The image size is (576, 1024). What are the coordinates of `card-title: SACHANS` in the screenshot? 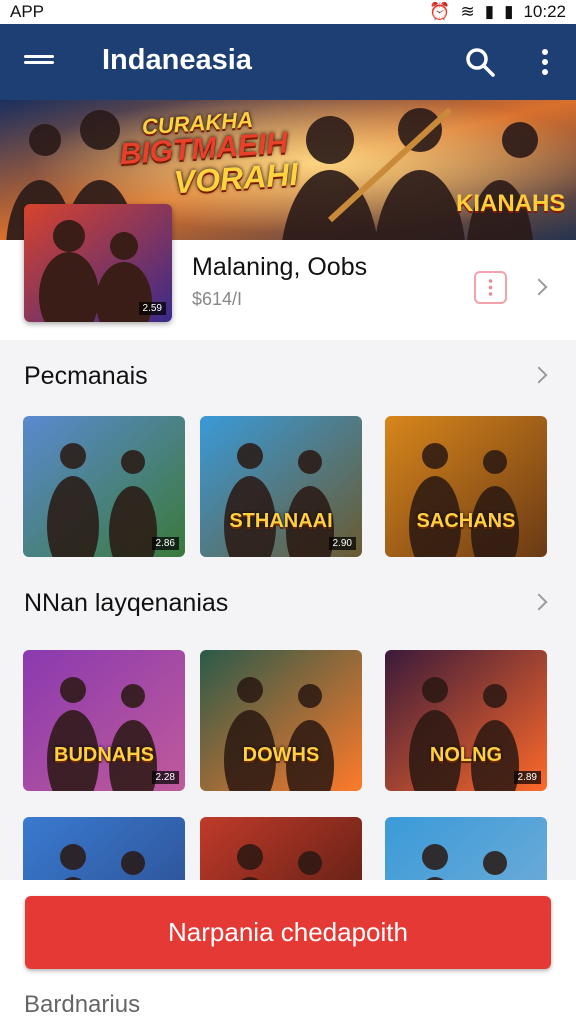 It's located at (466, 521).